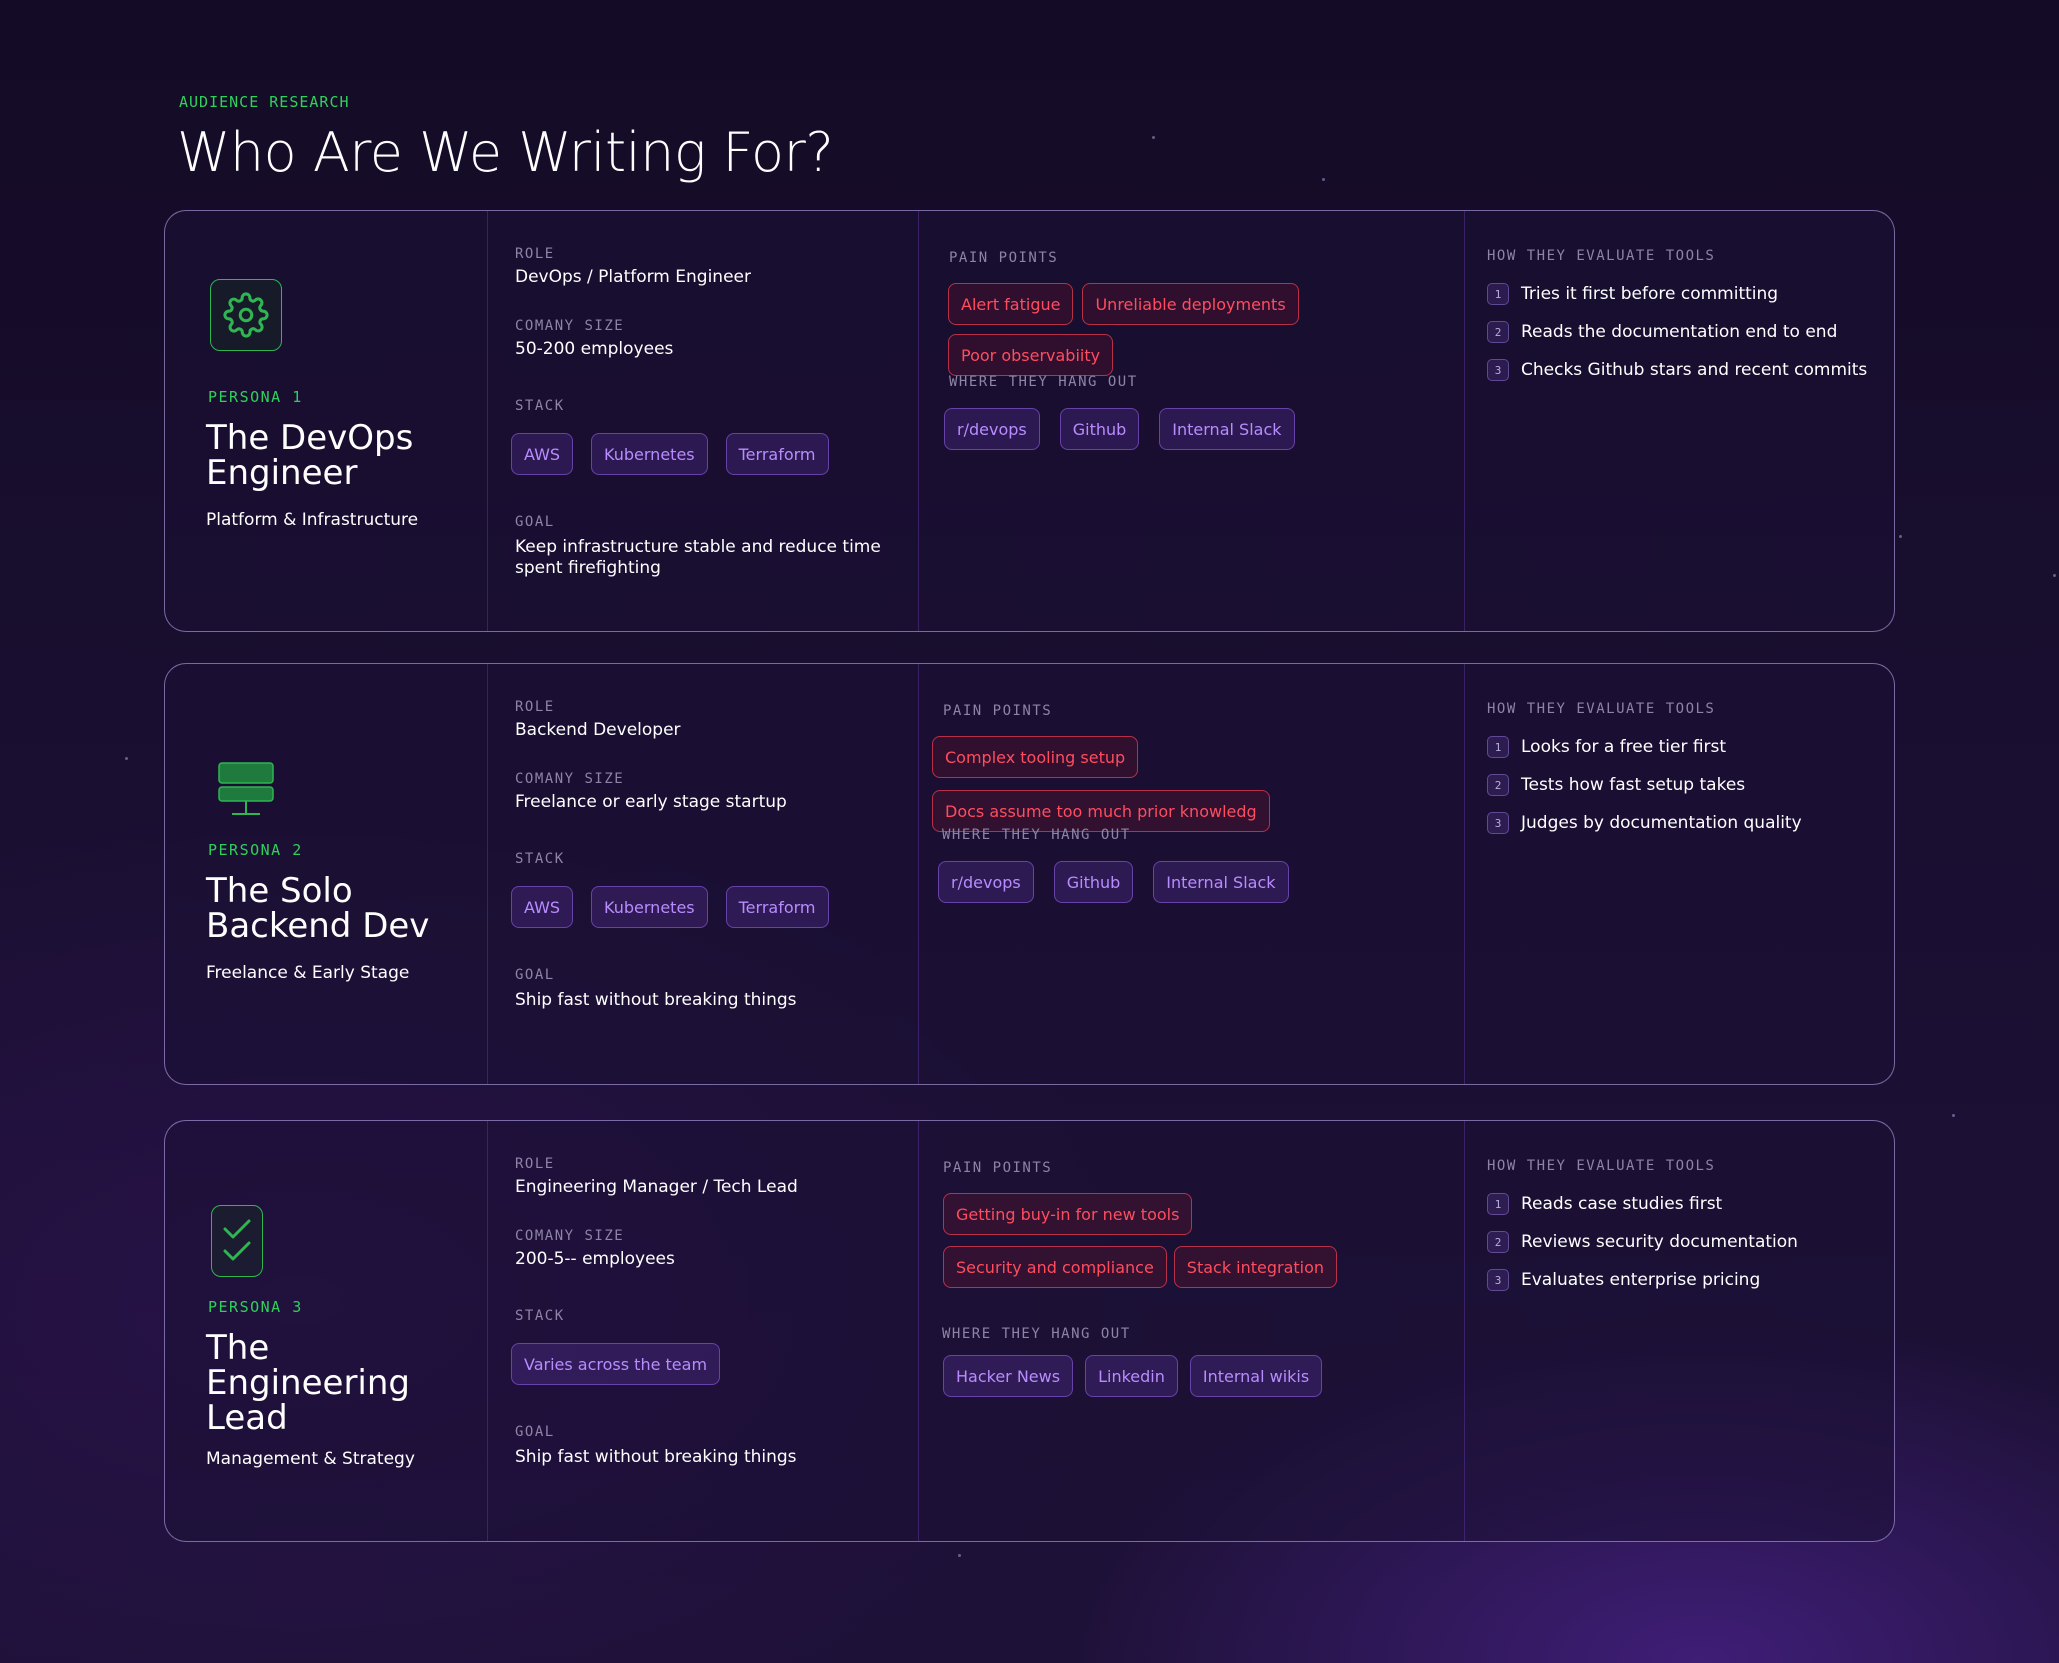 The width and height of the screenshot is (2059, 1663). What do you see at coordinates (1055, 1267) in the screenshot?
I see `pain-point-chip: Security and compliance` at bounding box center [1055, 1267].